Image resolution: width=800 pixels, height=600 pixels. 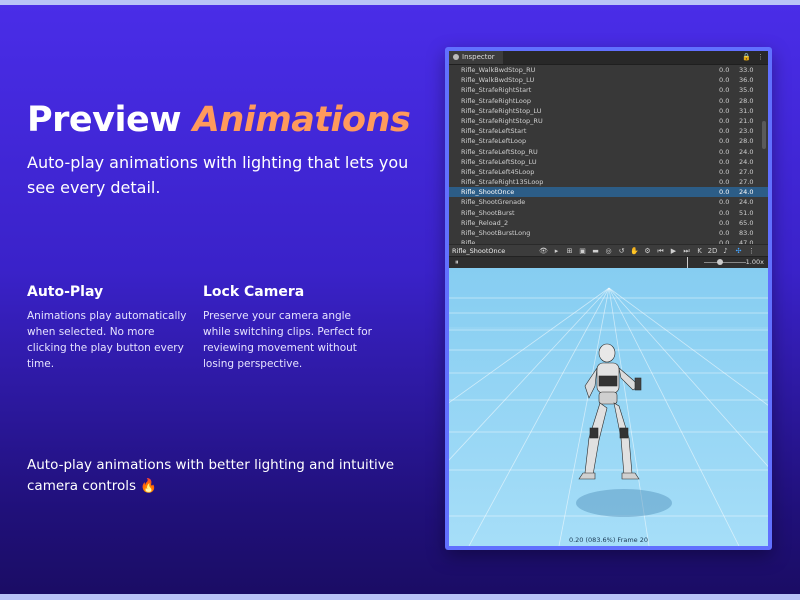 I want to click on clip-end: 21.0, so click(x=746, y=120).